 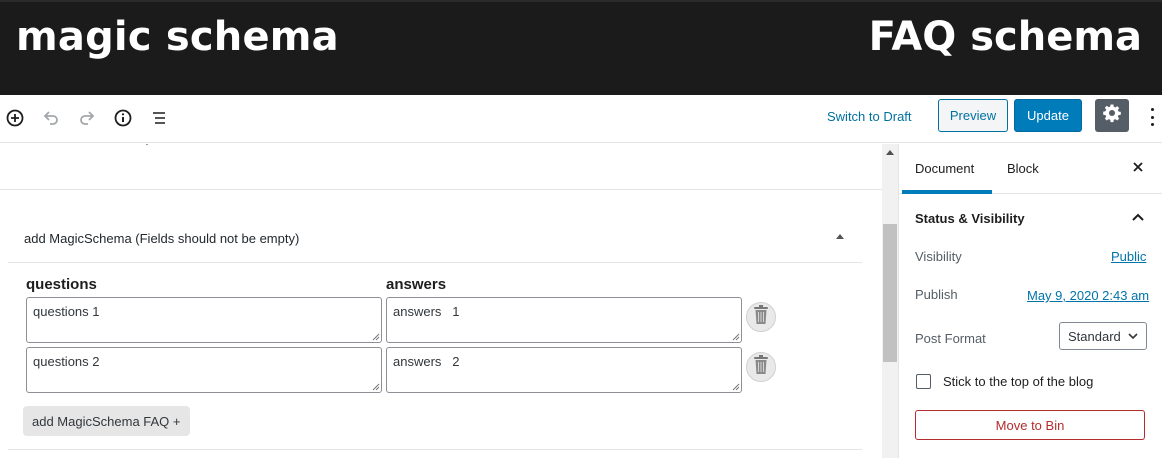 I want to click on gear-icon, so click(x=1112, y=115).